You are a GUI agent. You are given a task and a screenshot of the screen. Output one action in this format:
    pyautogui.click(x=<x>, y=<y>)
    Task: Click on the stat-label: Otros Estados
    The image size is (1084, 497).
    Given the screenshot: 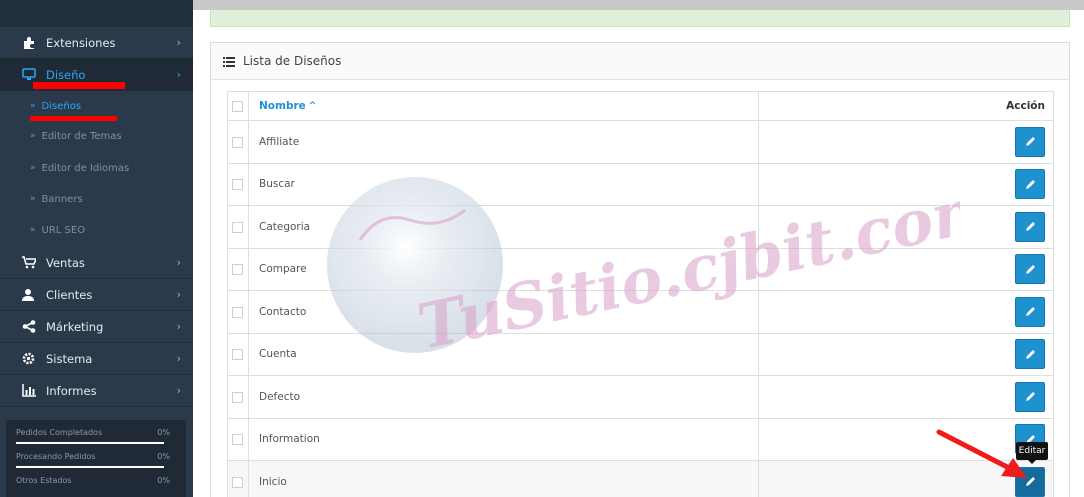 What is the action you would take?
    pyautogui.click(x=44, y=480)
    